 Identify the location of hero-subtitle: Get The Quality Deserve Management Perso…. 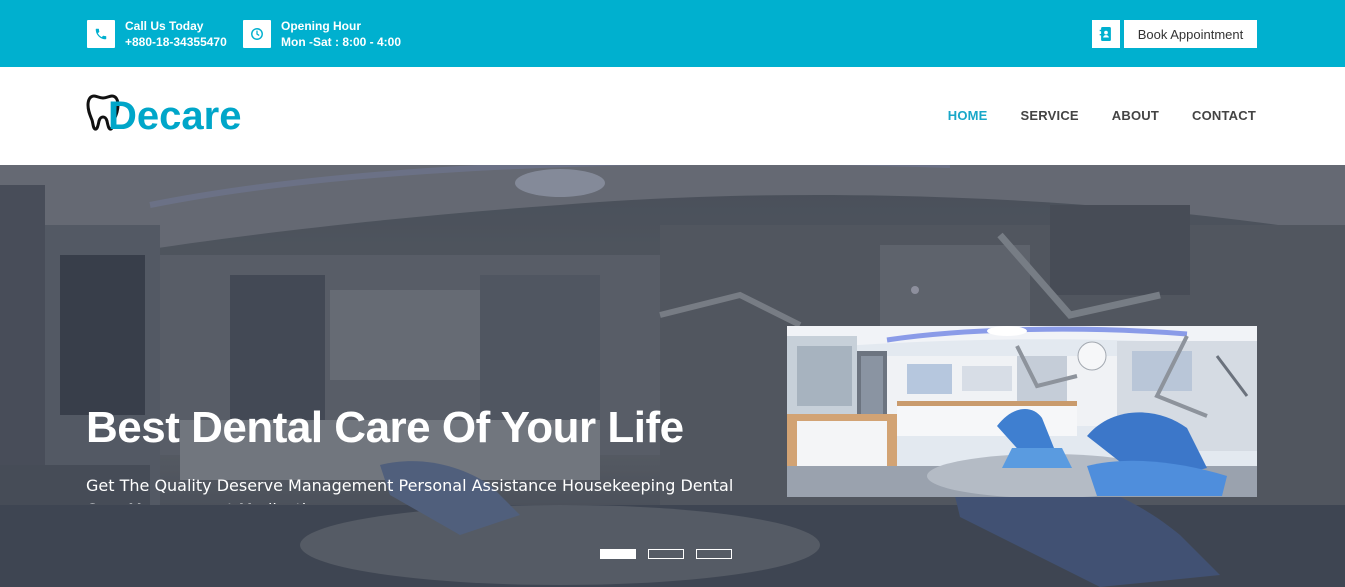
(410, 490).